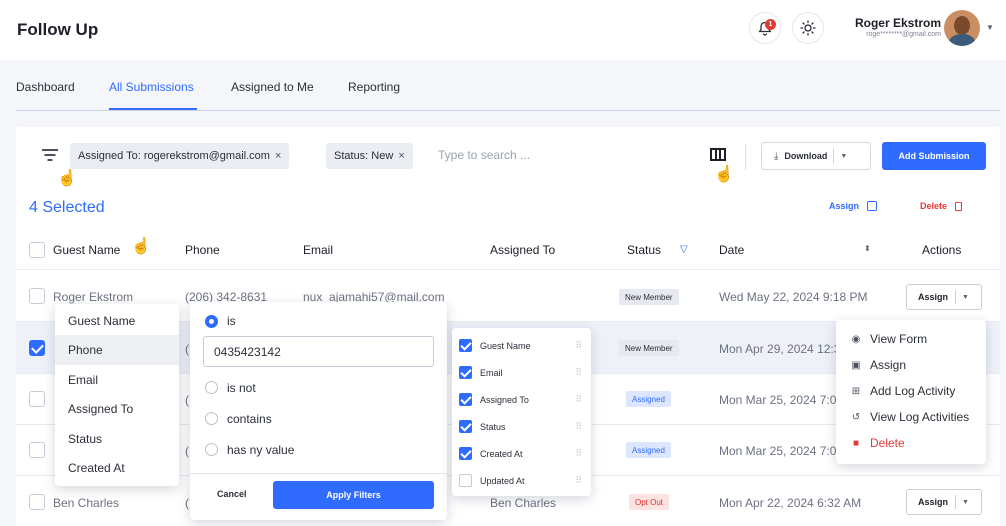 The width and height of the screenshot is (1006, 526). What do you see at coordinates (911, 443) in the screenshot?
I see `menu-item-delete: ■ Delete` at bounding box center [911, 443].